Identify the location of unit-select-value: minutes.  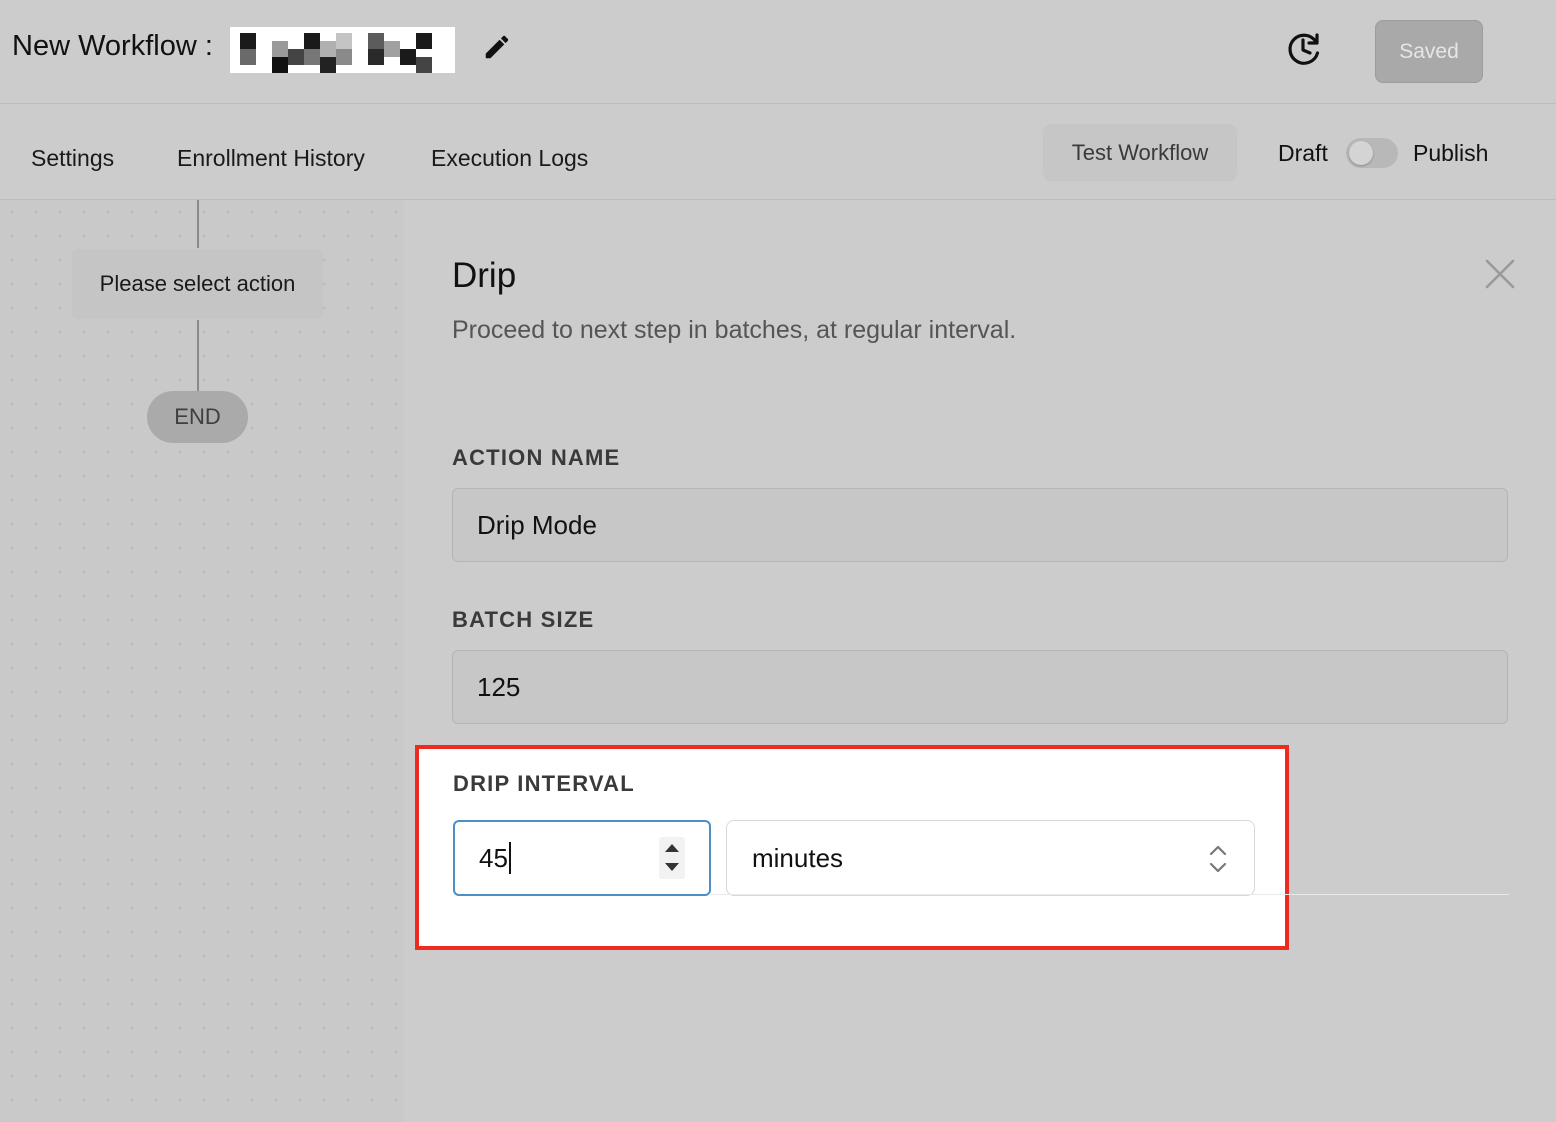
(798, 857).